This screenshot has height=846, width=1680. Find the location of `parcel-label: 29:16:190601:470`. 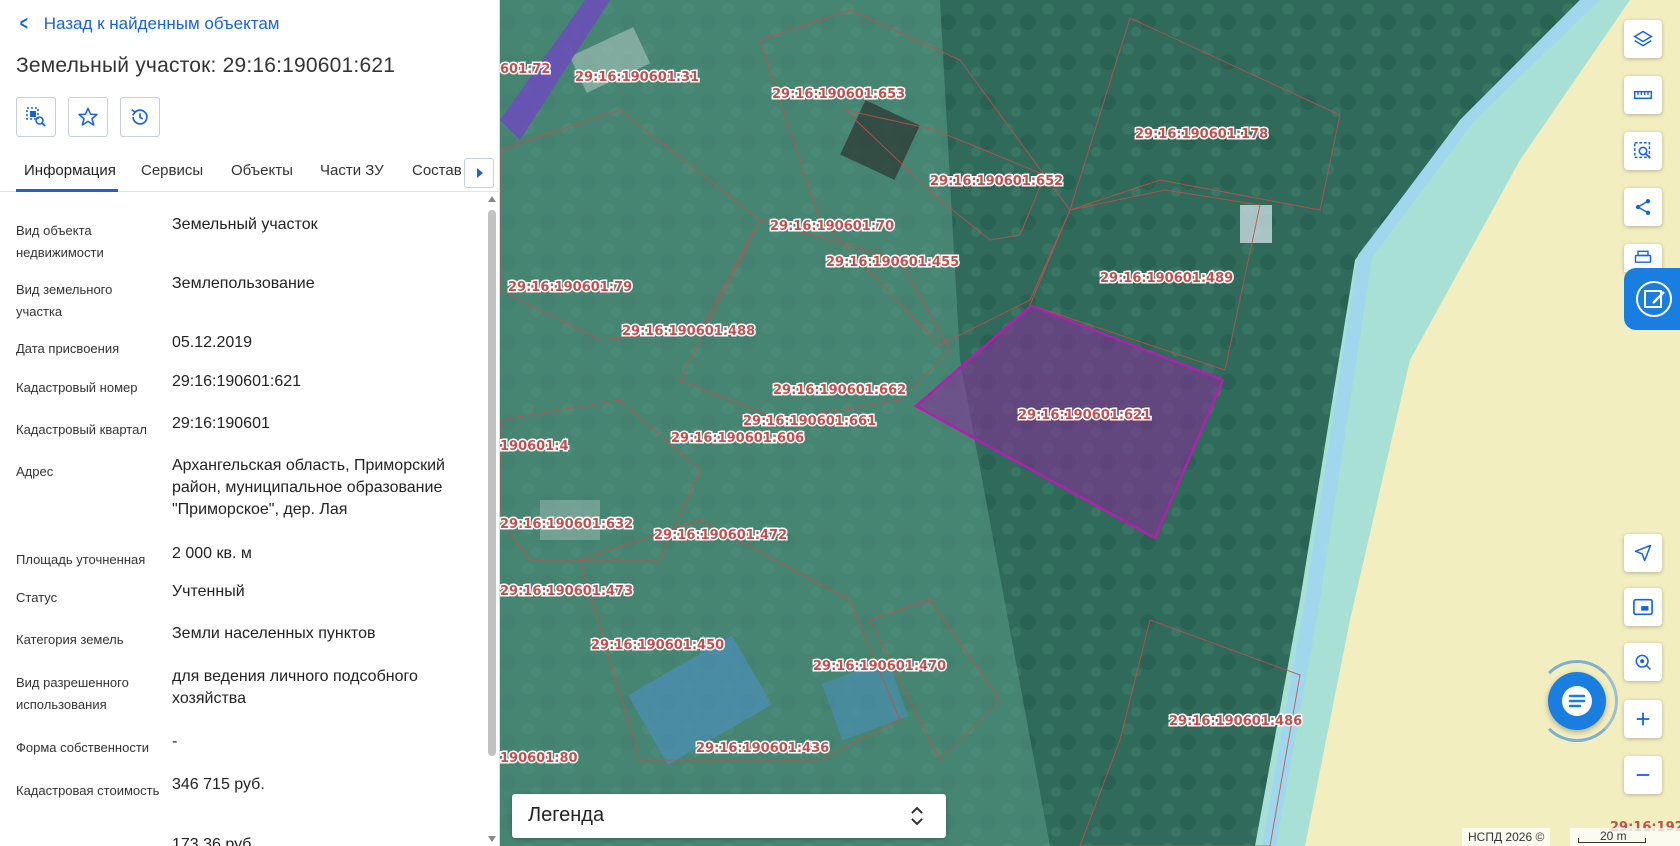

parcel-label: 29:16:190601:470 is located at coordinates (880, 667).